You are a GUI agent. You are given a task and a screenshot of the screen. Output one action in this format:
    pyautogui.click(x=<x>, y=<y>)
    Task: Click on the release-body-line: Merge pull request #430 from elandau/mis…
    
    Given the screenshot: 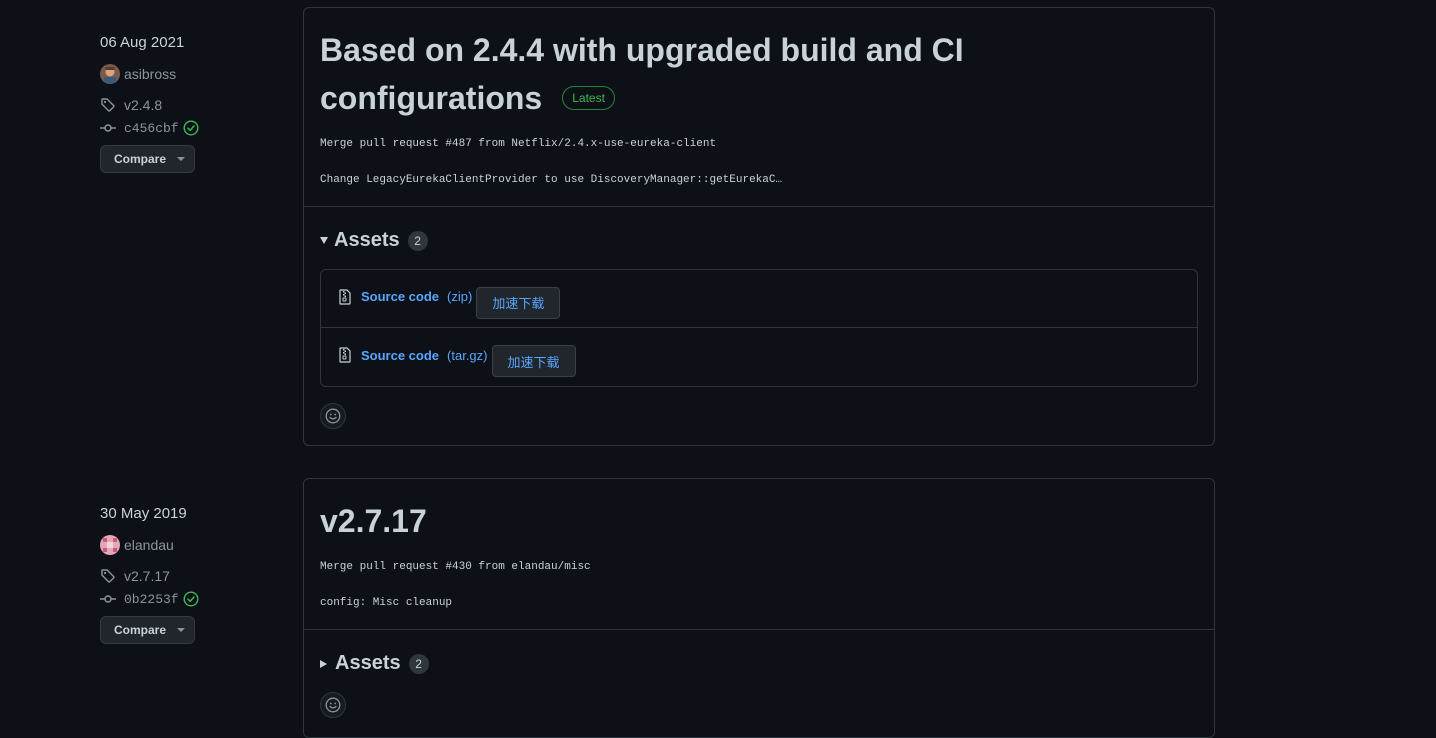 What is the action you would take?
    pyautogui.click(x=455, y=567)
    